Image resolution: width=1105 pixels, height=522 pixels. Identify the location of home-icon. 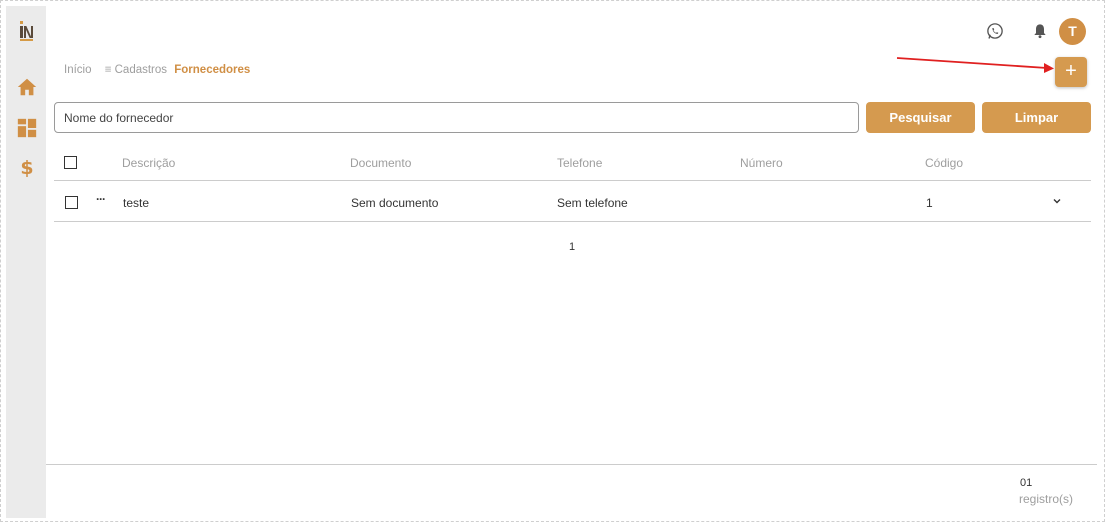
(27, 87).